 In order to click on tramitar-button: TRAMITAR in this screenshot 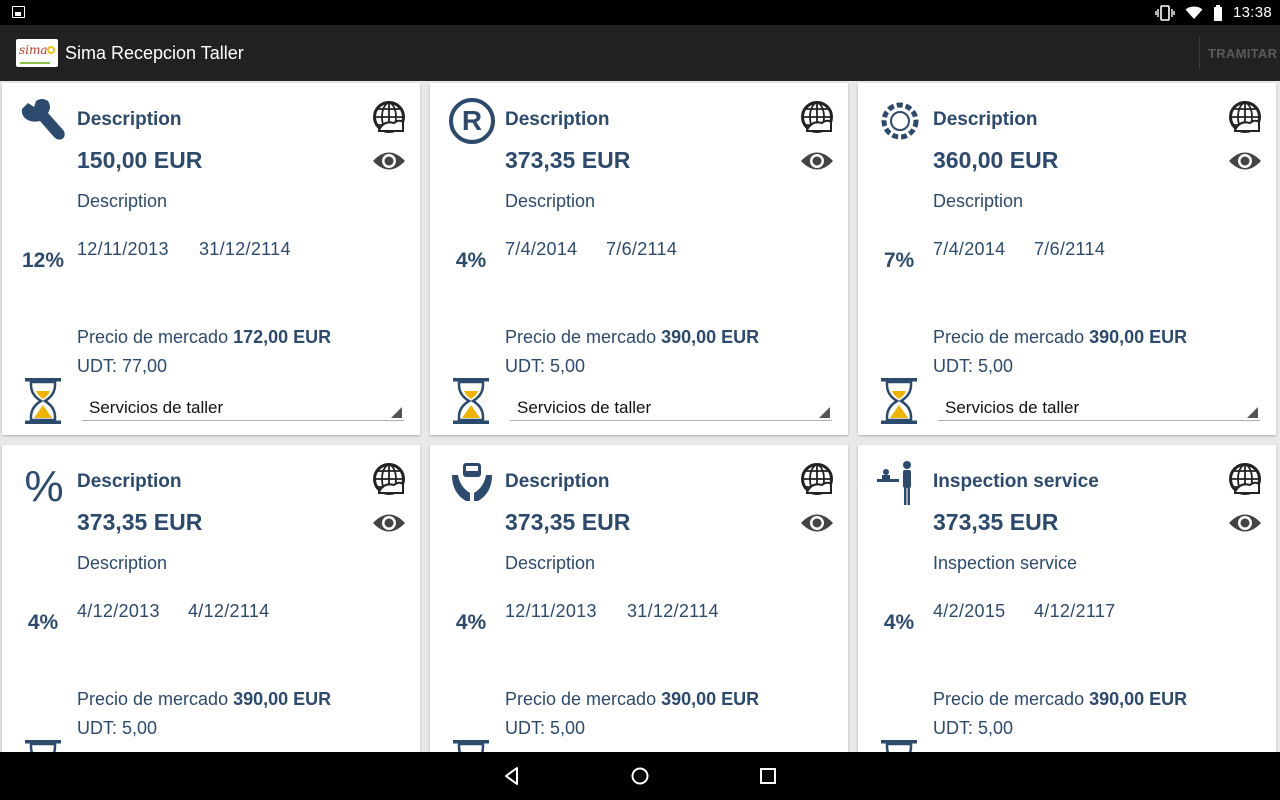, I will do `click(1242, 53)`.